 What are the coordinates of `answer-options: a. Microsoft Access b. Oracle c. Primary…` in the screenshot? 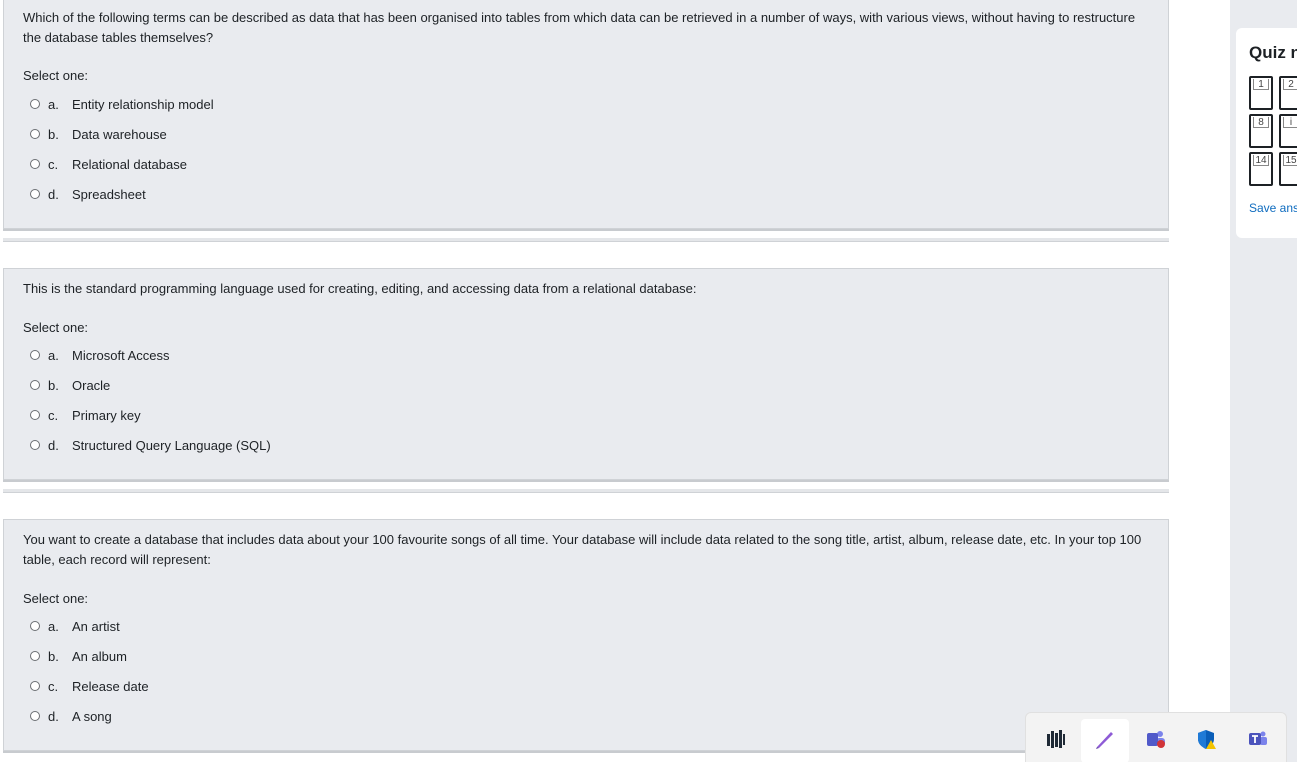 It's located at (150, 400).